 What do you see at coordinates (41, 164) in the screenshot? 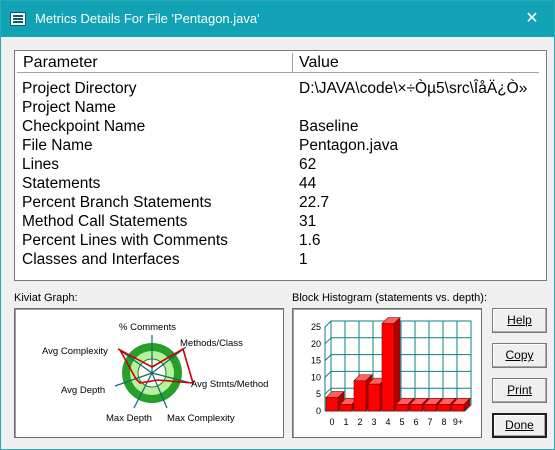
I see `row-parameter: Lines` at bounding box center [41, 164].